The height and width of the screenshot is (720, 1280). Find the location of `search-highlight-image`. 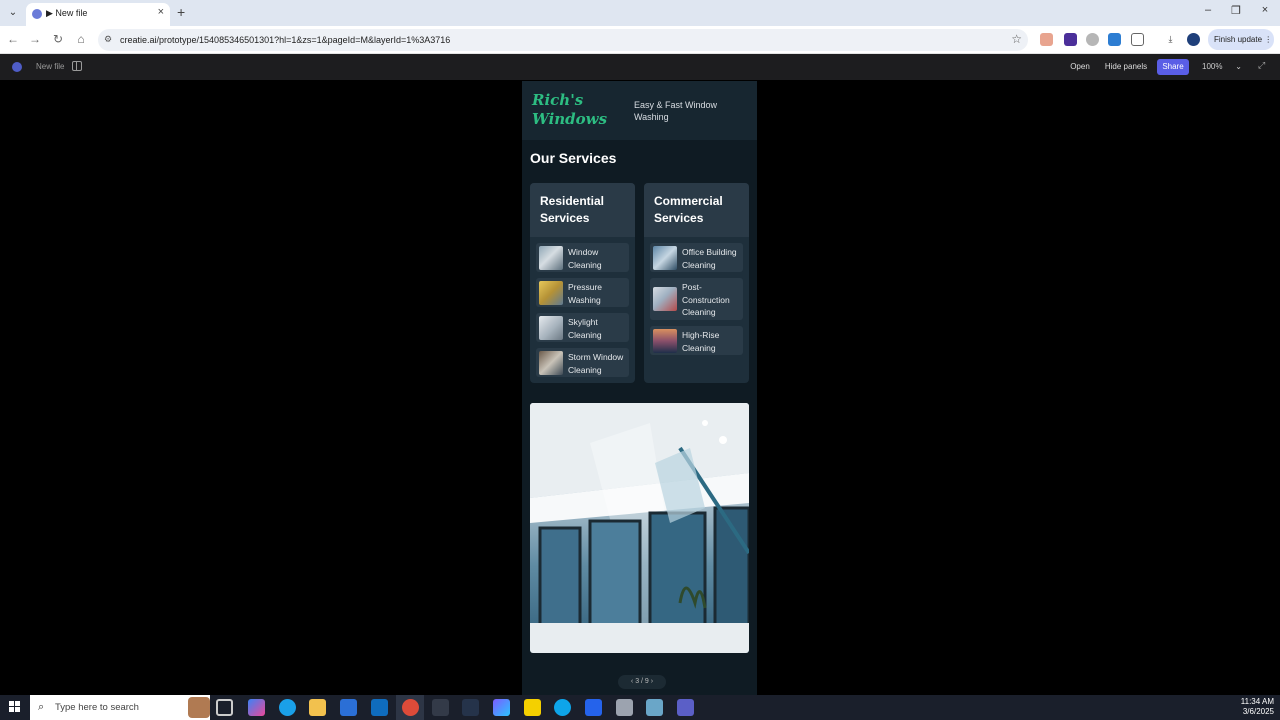

search-highlight-image is located at coordinates (199, 707).